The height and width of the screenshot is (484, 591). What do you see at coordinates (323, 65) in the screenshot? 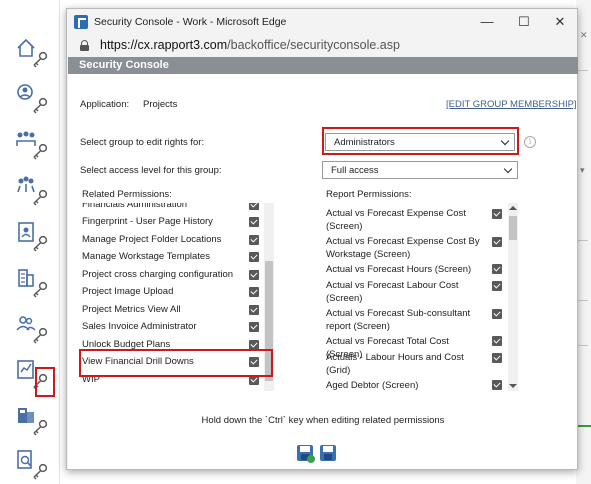
I see `console-header: Security Console` at bounding box center [323, 65].